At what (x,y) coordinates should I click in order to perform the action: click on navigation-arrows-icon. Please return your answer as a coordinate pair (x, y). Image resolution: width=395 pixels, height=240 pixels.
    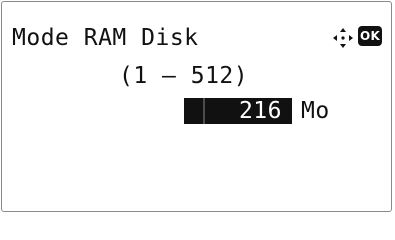
    Looking at the image, I should click on (343, 38).